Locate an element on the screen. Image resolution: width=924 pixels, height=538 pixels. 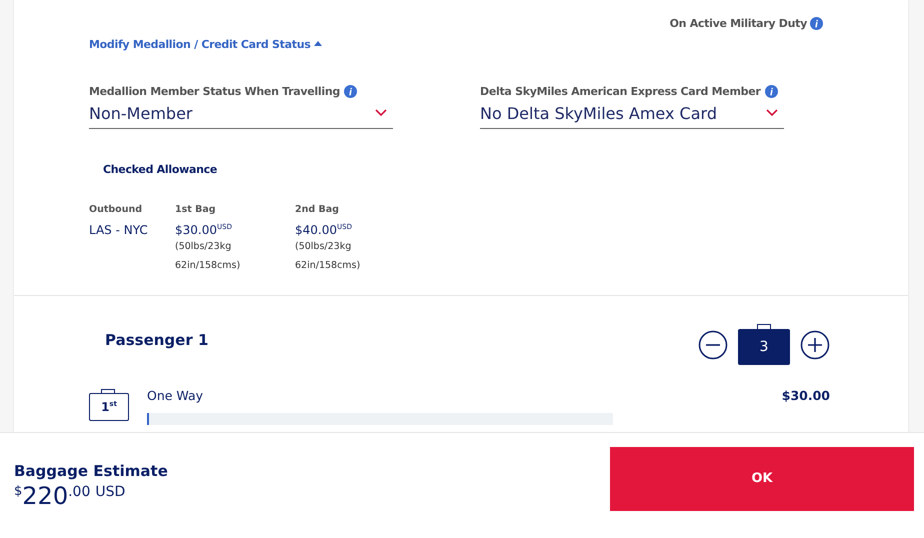
dropdown-field: Non-Member is located at coordinates (241, 113).